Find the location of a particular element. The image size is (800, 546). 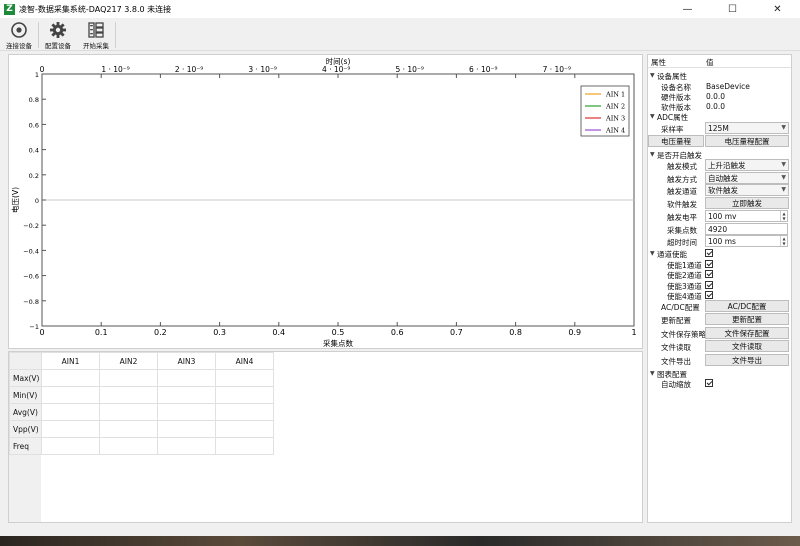

file-read-row: 文件读取 文件读取 is located at coordinates (719, 346).